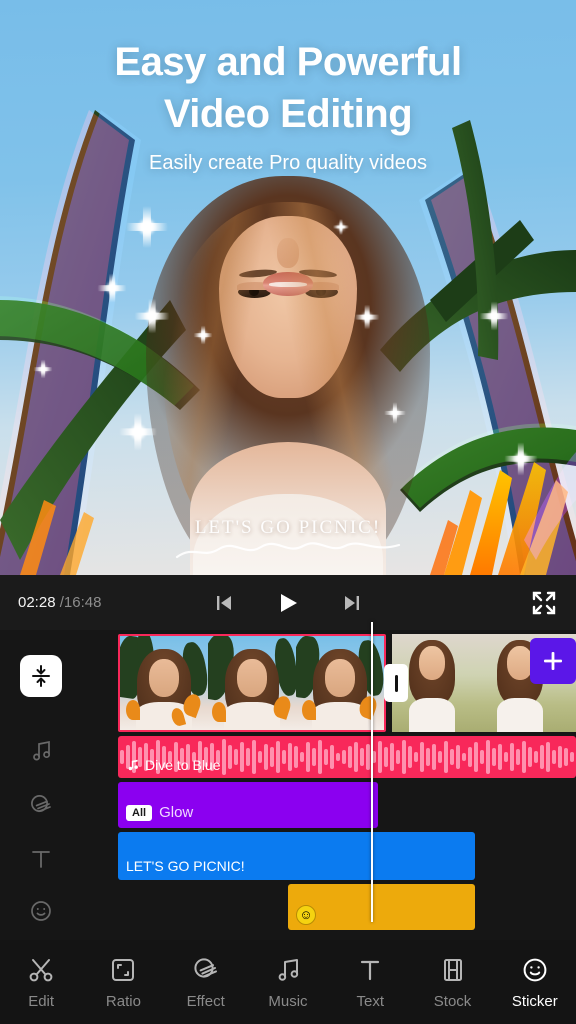  I want to click on headline-subtitle: Easily create Pro quality videos, so click(288, 163).